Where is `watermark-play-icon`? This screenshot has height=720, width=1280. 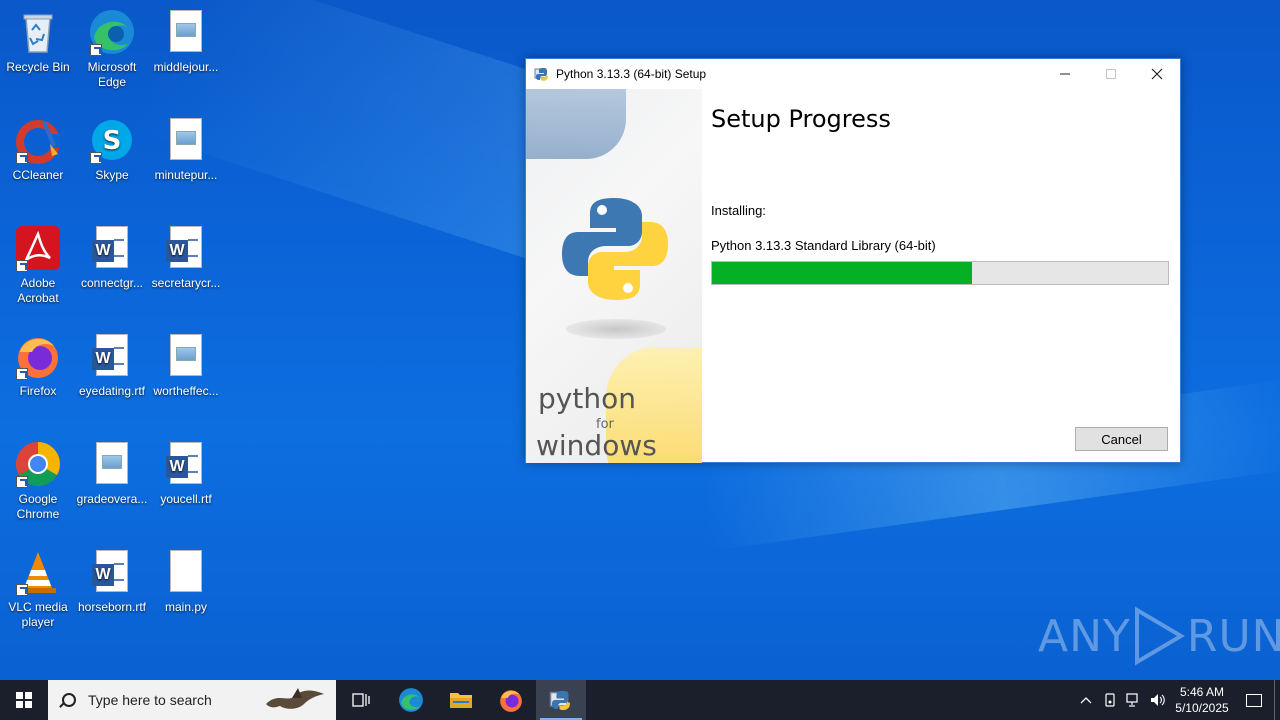
watermark-play-icon is located at coordinates (1159, 636).